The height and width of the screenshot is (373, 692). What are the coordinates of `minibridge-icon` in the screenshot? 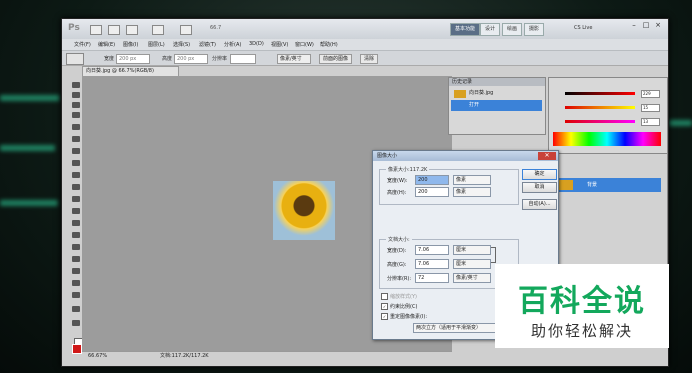 It's located at (114, 30).